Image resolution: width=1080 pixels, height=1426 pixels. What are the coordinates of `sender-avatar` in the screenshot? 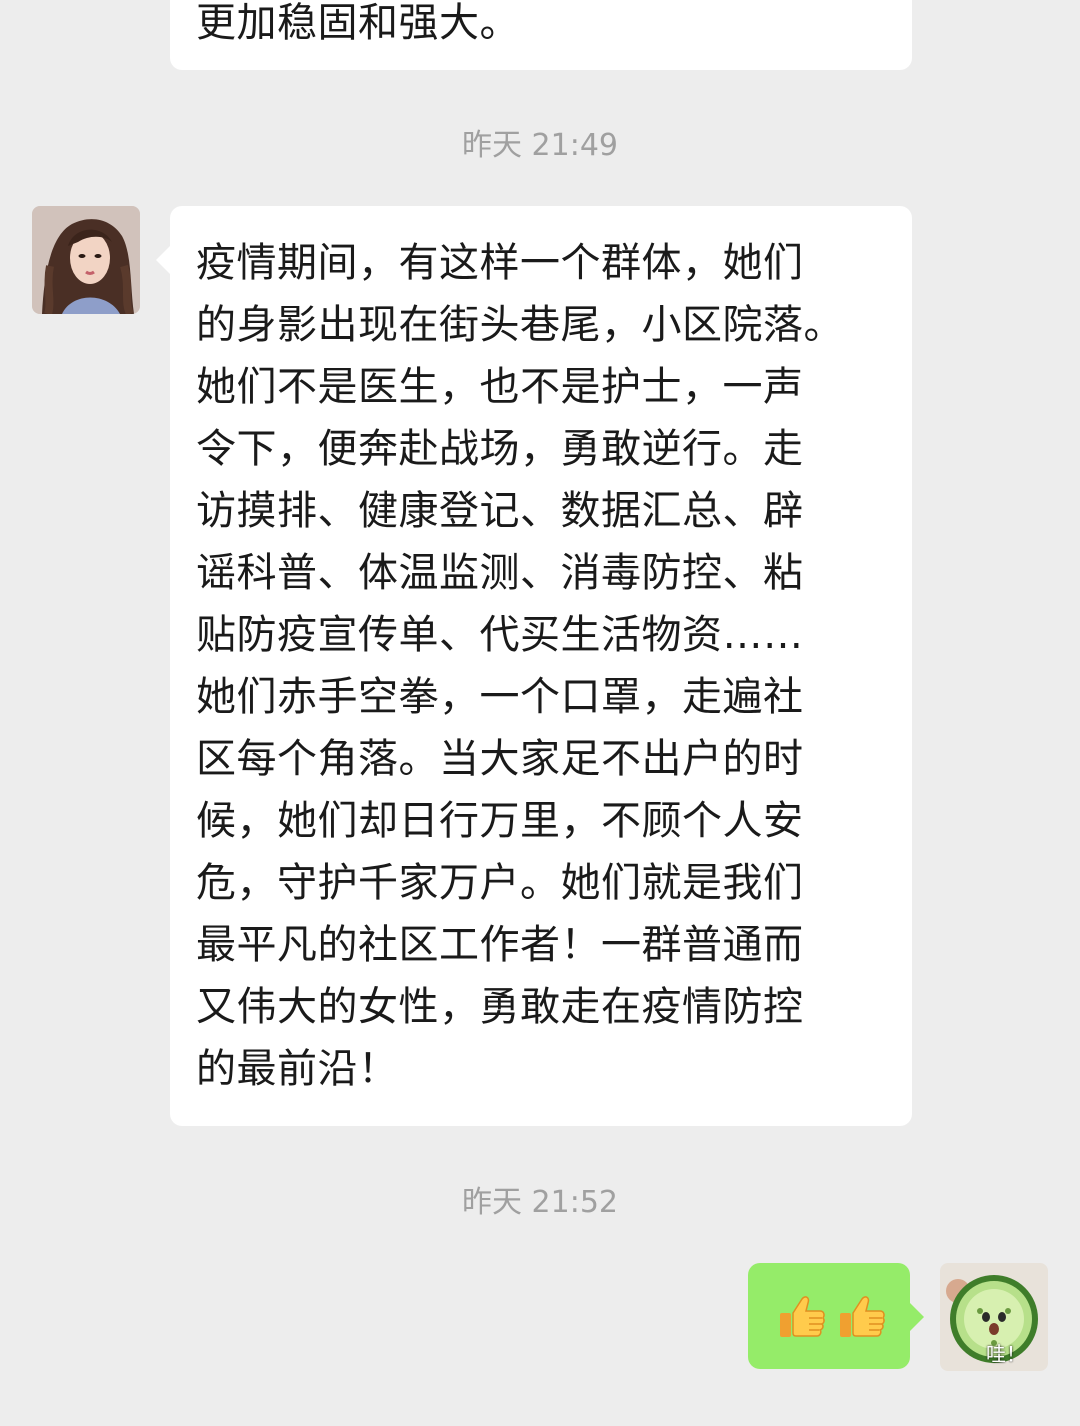 It's located at (86, 260).